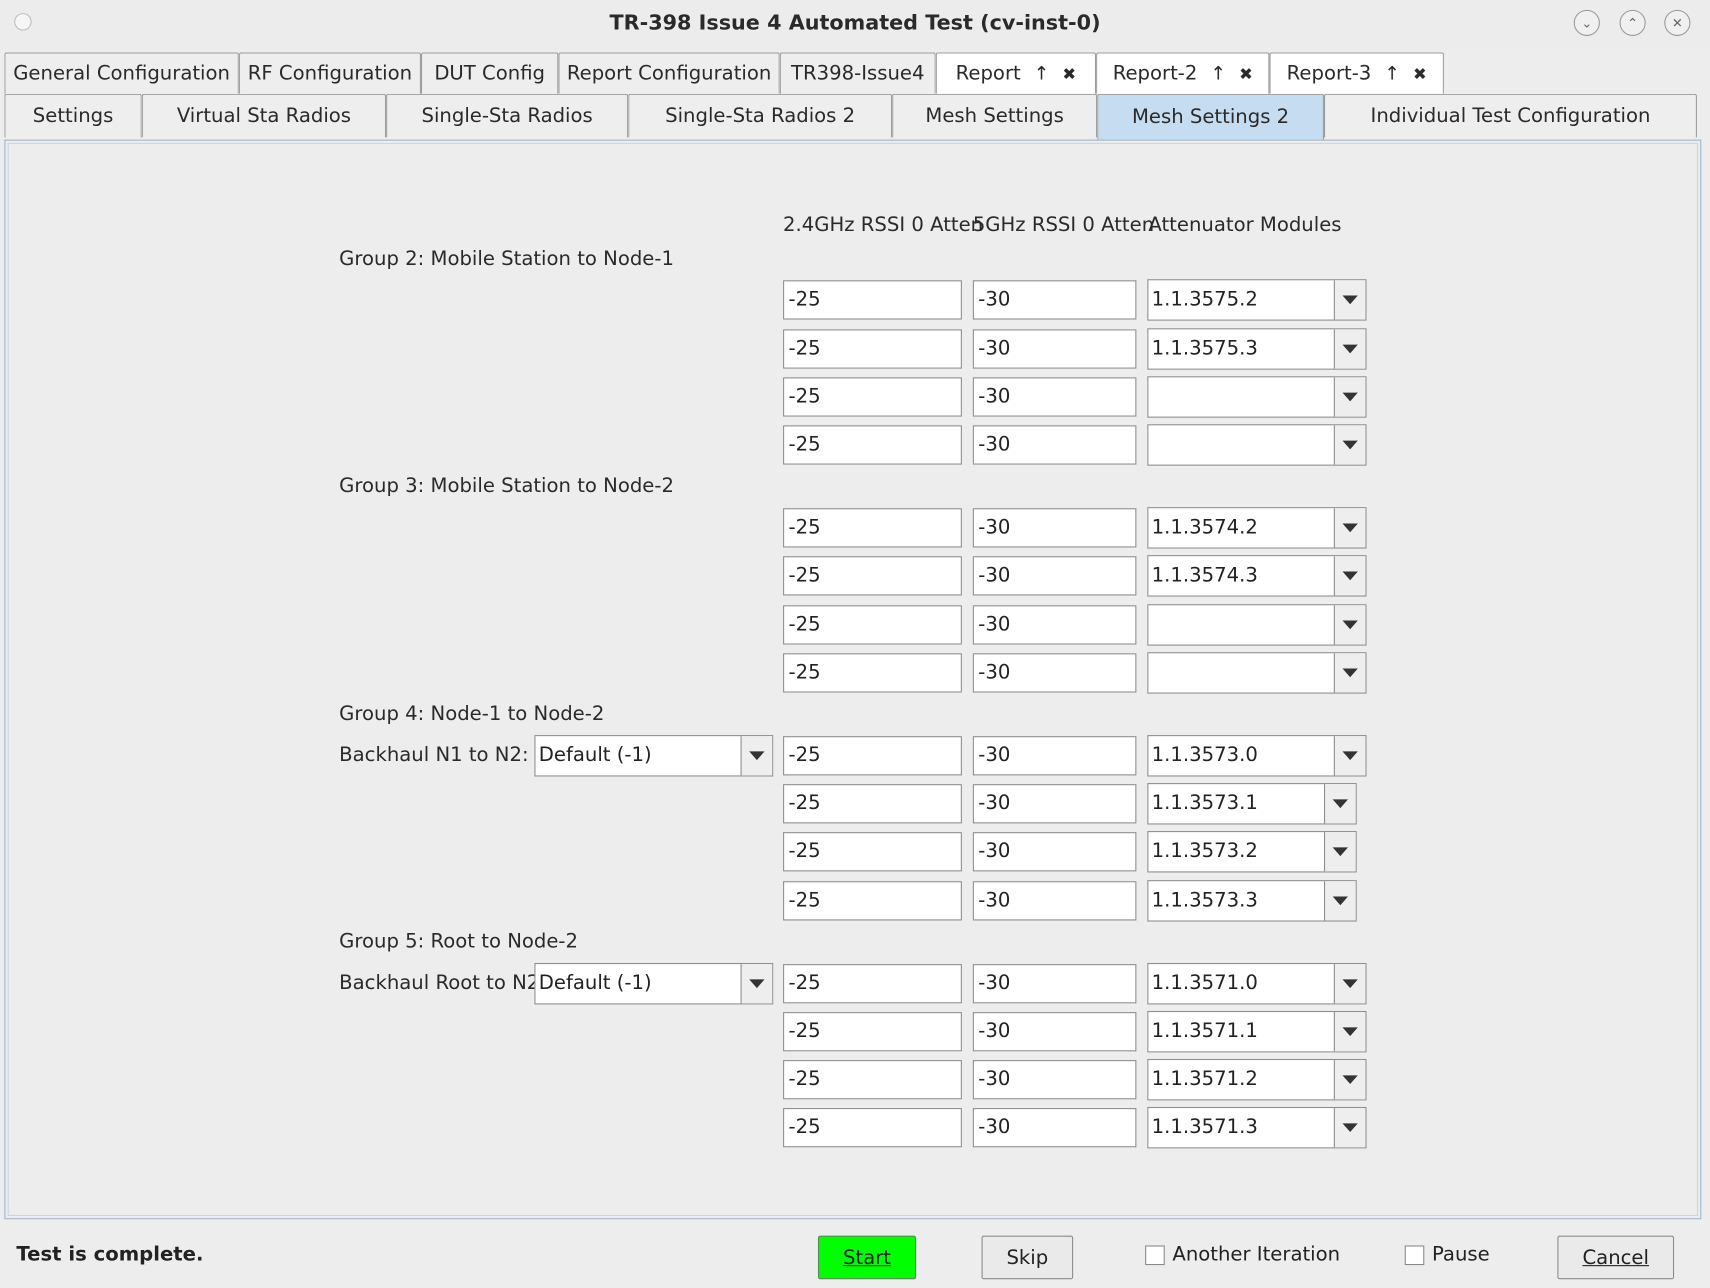 This screenshot has height=1288, width=1710. Describe the element at coordinates (857, 73) in the screenshot. I see `tab-tr398-issue4: TR398-Issue4` at that location.